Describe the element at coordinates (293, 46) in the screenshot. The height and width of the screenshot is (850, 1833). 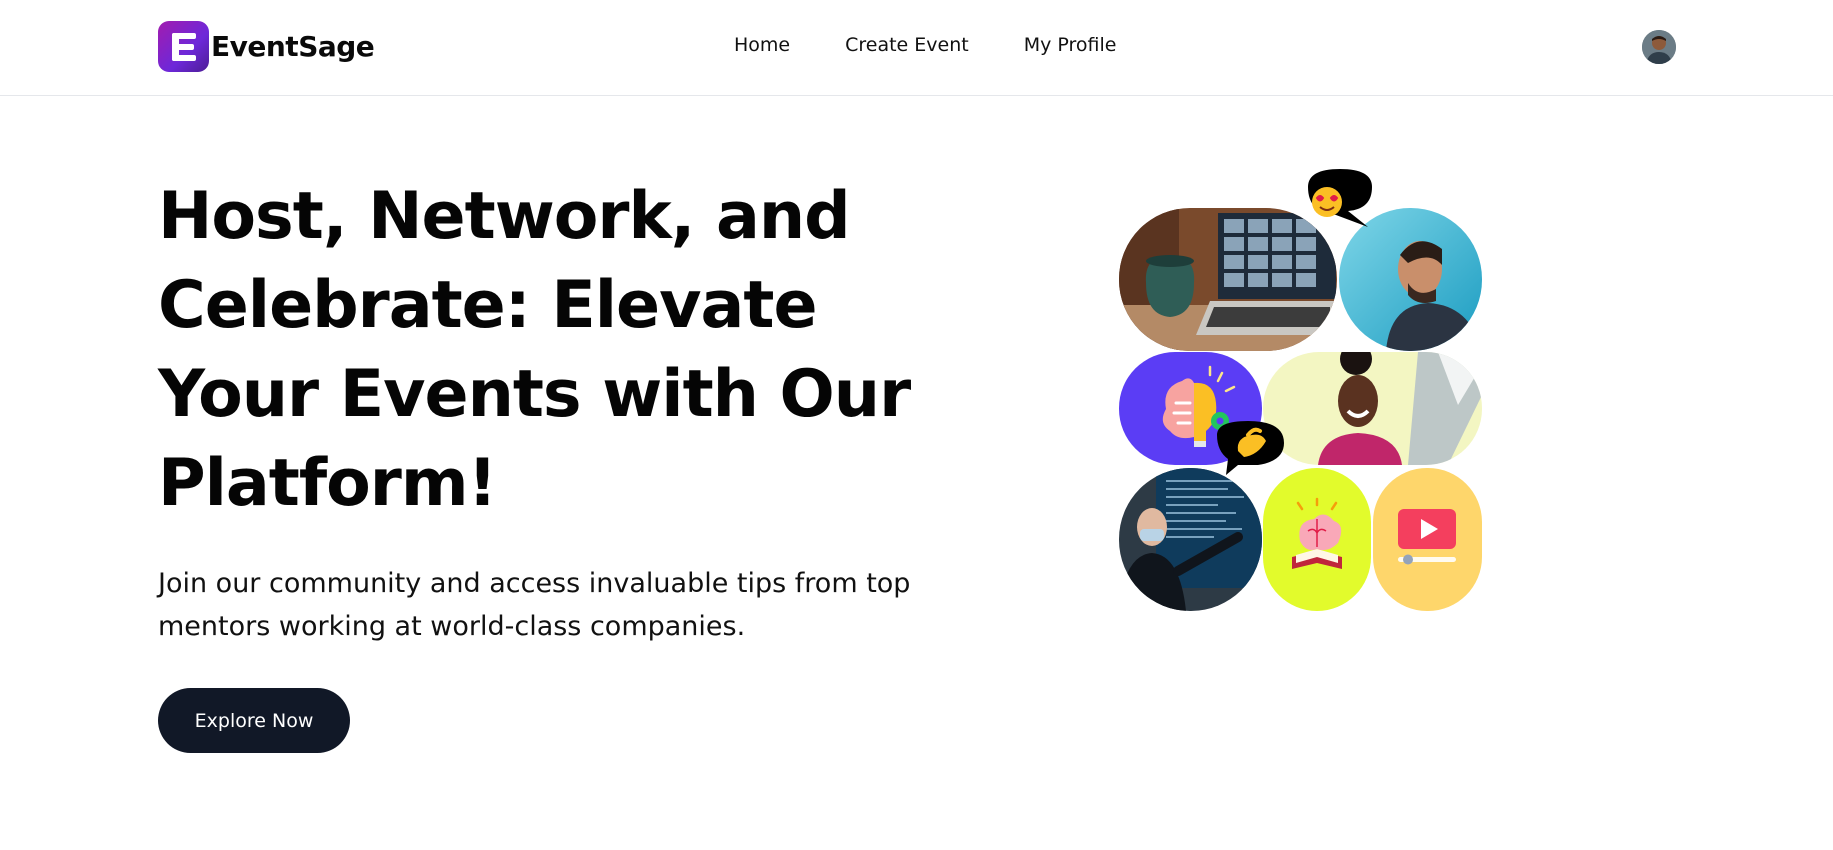
I see `brand-name: EventSage` at that location.